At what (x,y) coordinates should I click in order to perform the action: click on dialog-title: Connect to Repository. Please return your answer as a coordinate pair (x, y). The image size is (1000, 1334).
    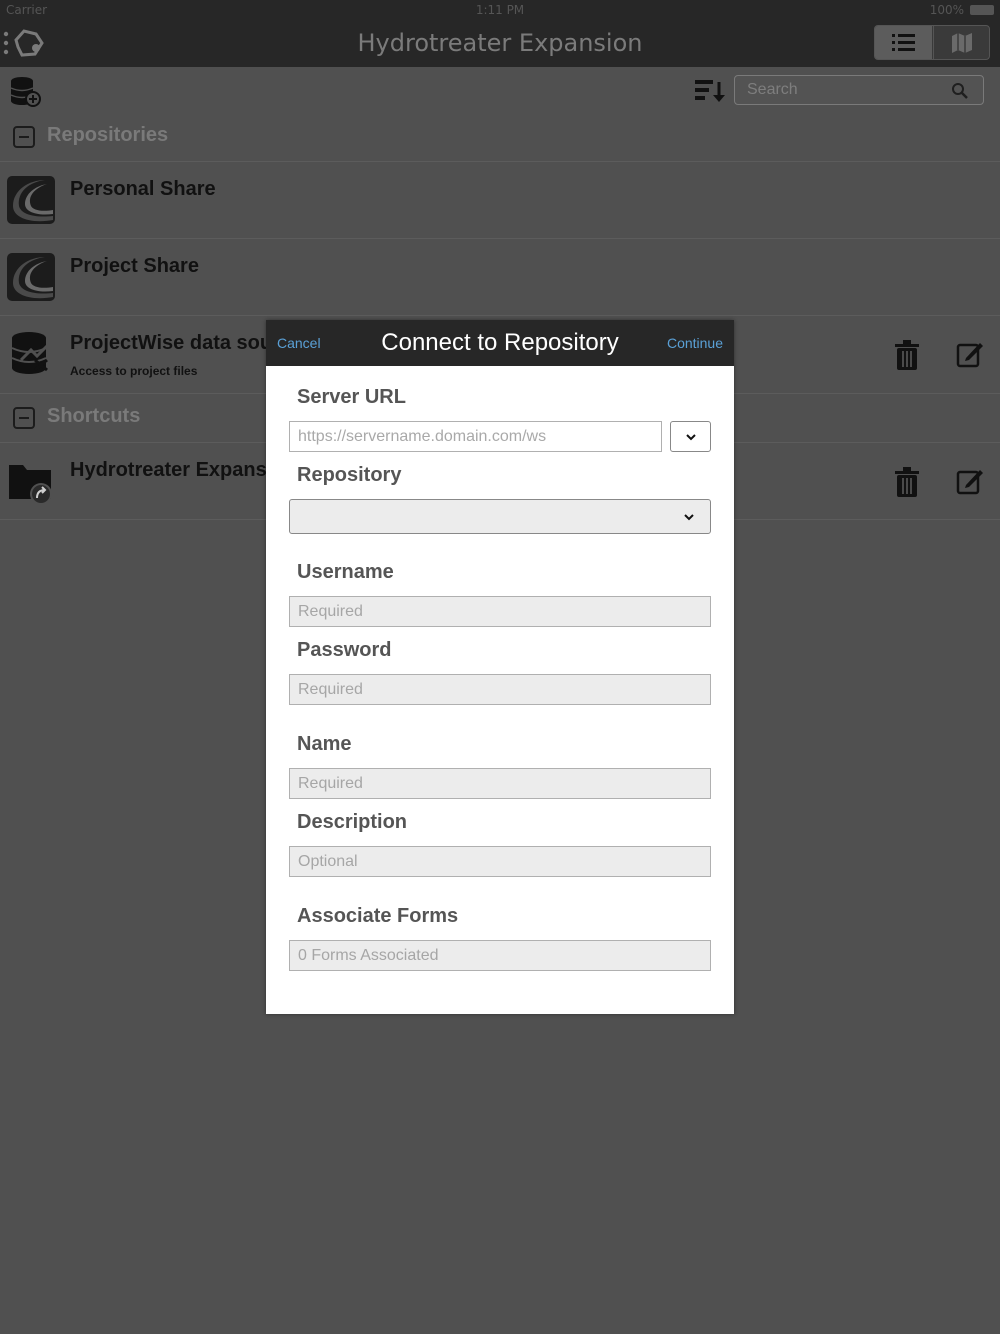
    Looking at the image, I should click on (500, 342).